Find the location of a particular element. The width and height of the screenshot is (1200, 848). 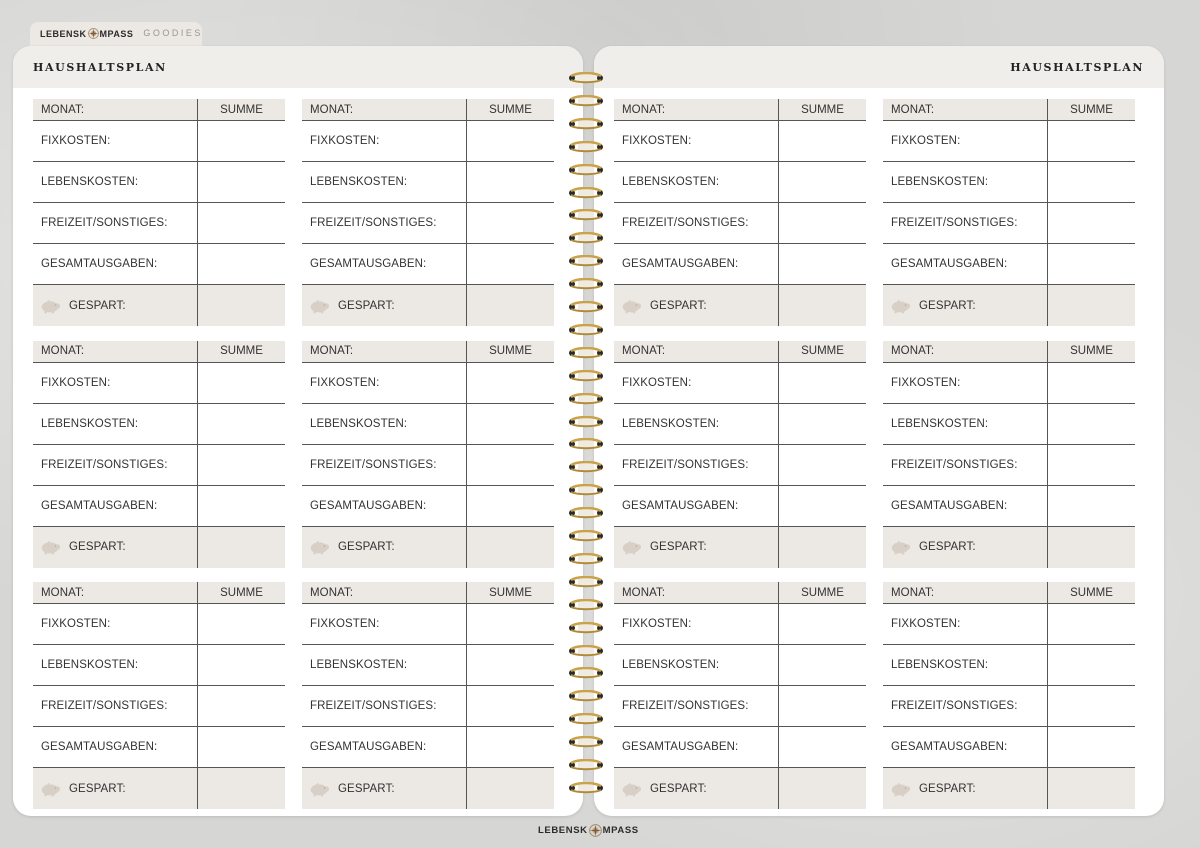

footer-brand-part1: LEBENSK is located at coordinates (563, 830).